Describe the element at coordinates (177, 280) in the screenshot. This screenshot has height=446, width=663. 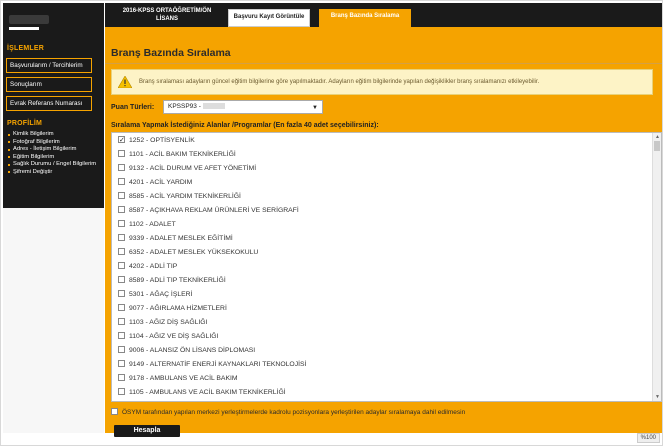
I see `program-label: 8589 - ADLİ TIP TEKNİKERLİĞİ` at that location.